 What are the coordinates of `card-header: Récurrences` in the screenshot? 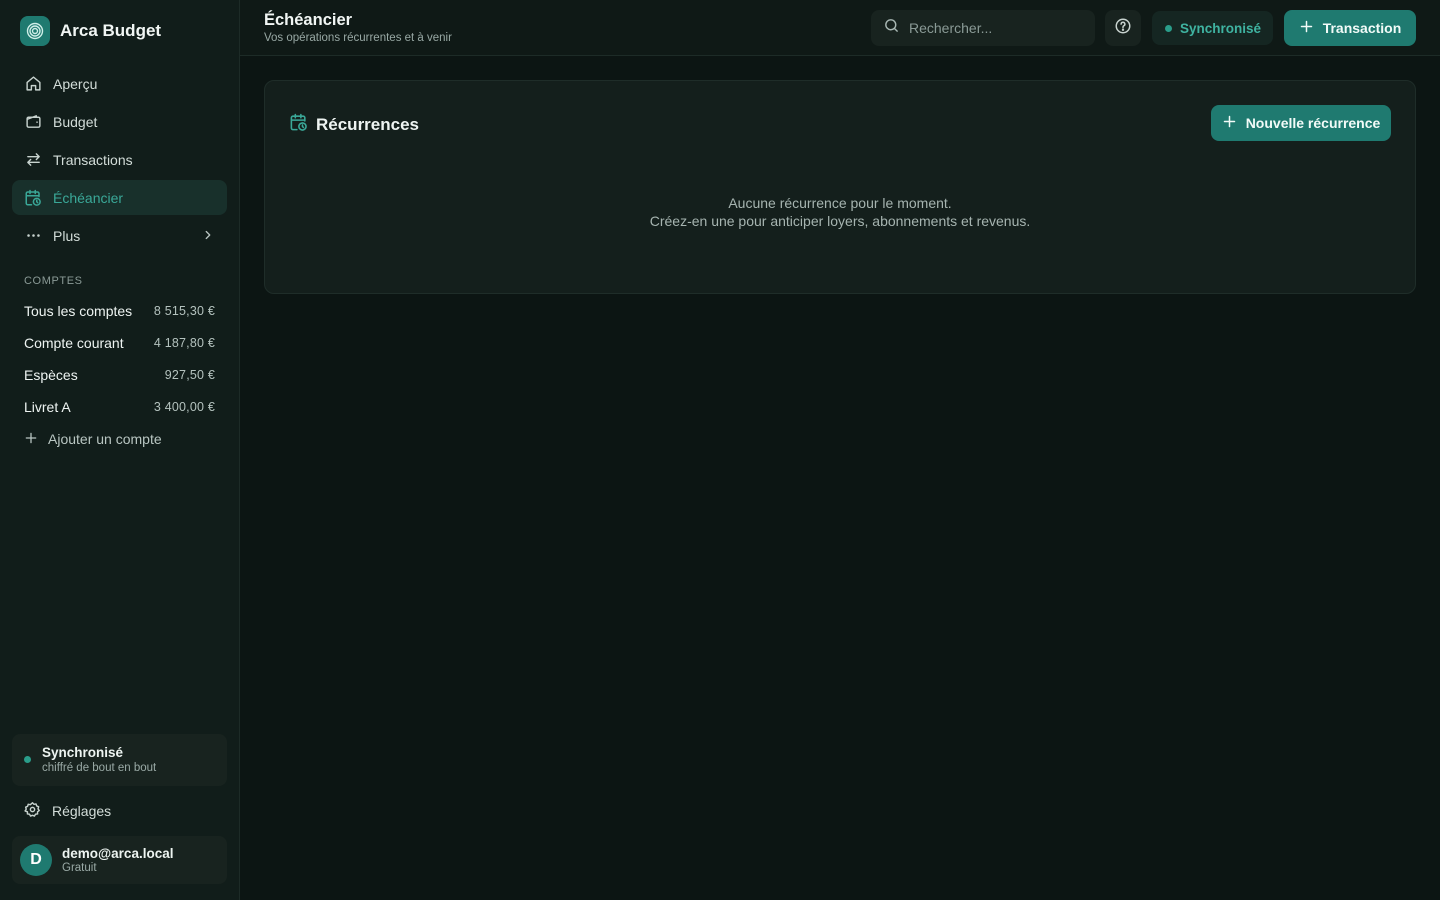 It's located at (354, 125).